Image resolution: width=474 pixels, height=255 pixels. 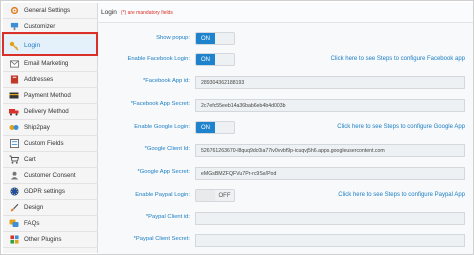 I want to click on show-popup-label: Show popup:, so click(x=173, y=38).